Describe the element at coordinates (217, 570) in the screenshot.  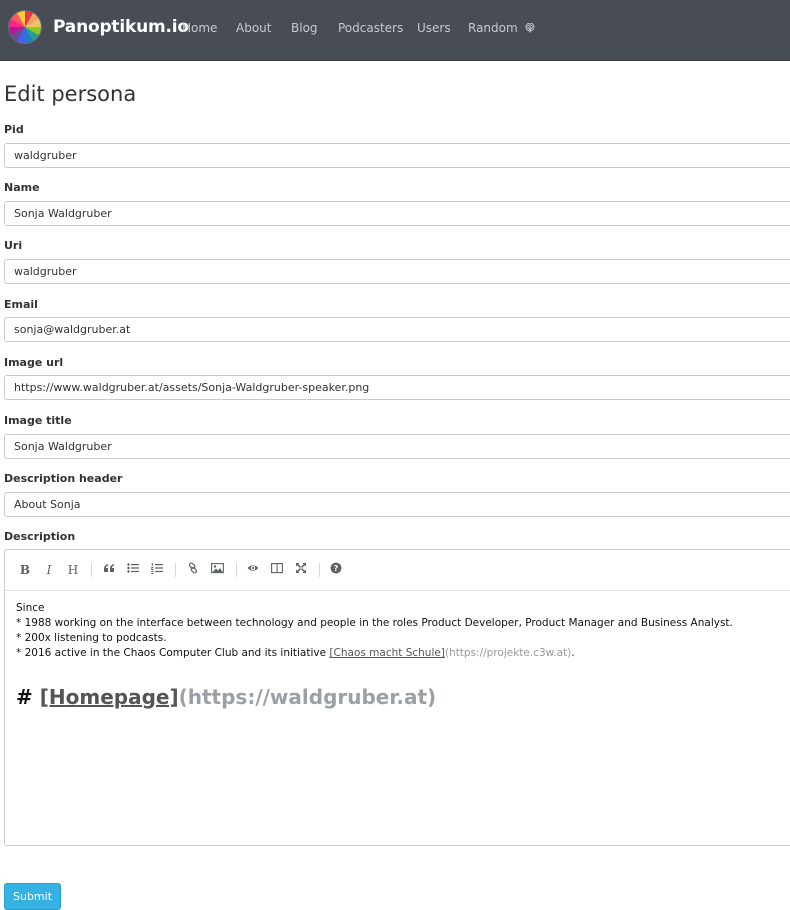
I see `image-icon` at that location.